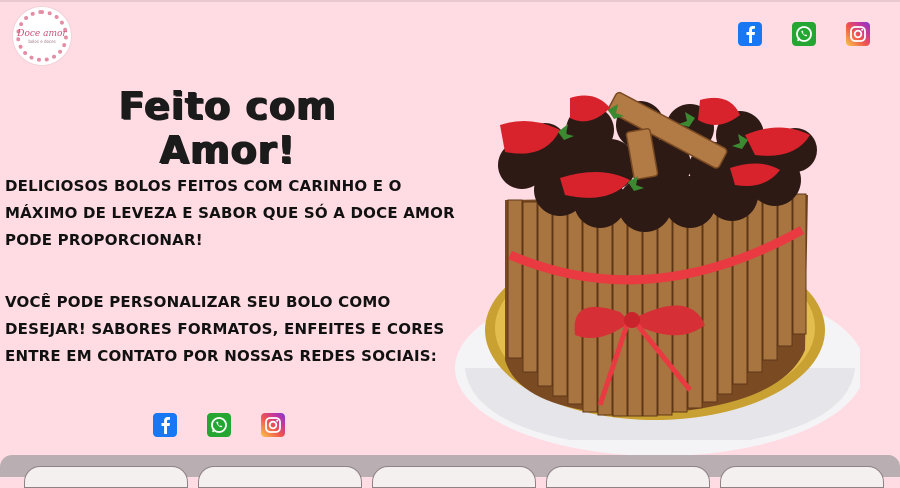  I want to click on hero-social-links, so click(219, 425).